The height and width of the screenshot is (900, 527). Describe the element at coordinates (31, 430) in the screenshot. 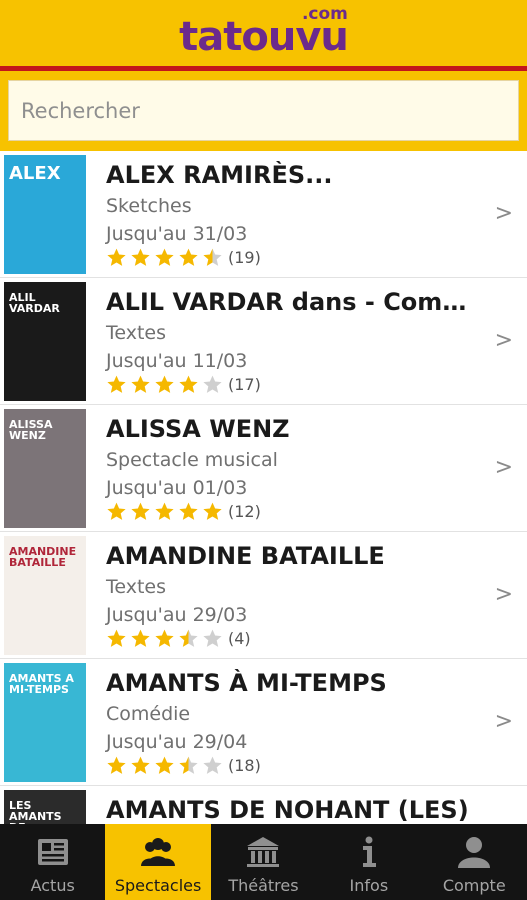

I see `poster-title-text: ALISSA WENZ` at that location.